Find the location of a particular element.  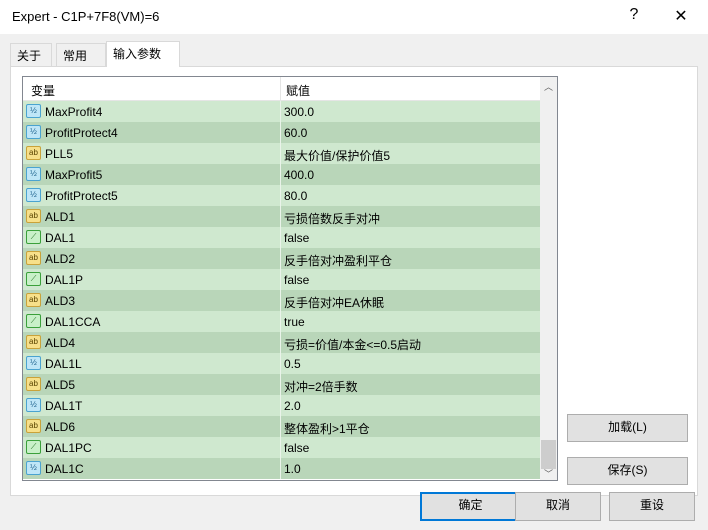

param-name: ProfitProtect5 is located at coordinates (81, 196).